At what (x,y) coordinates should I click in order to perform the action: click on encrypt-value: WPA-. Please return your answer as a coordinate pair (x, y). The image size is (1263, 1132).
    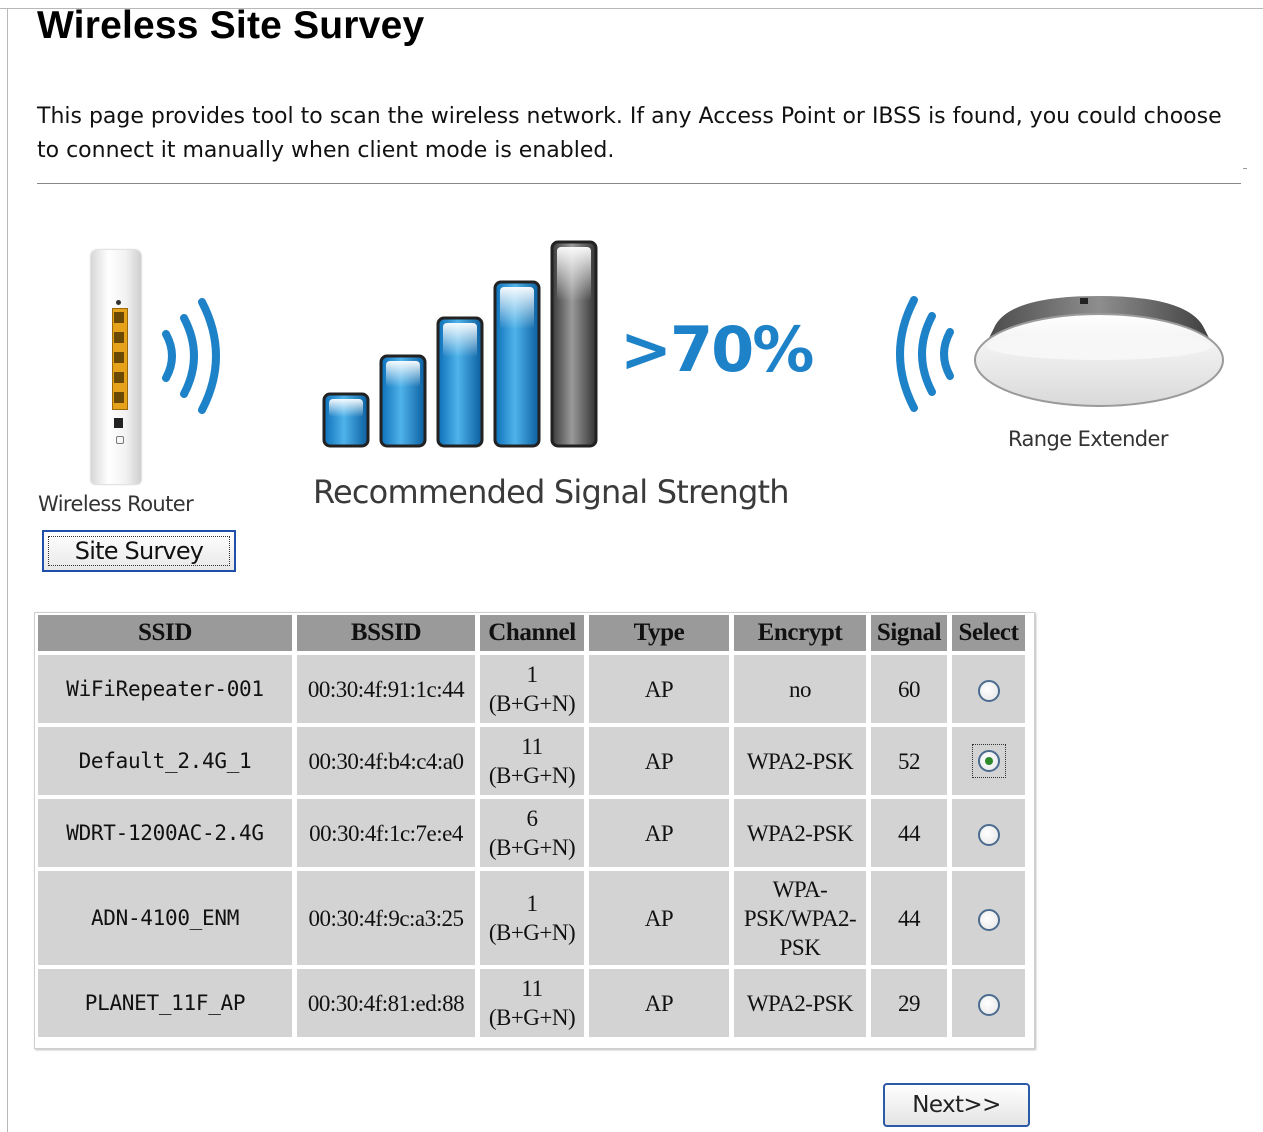
    Looking at the image, I should click on (800, 889).